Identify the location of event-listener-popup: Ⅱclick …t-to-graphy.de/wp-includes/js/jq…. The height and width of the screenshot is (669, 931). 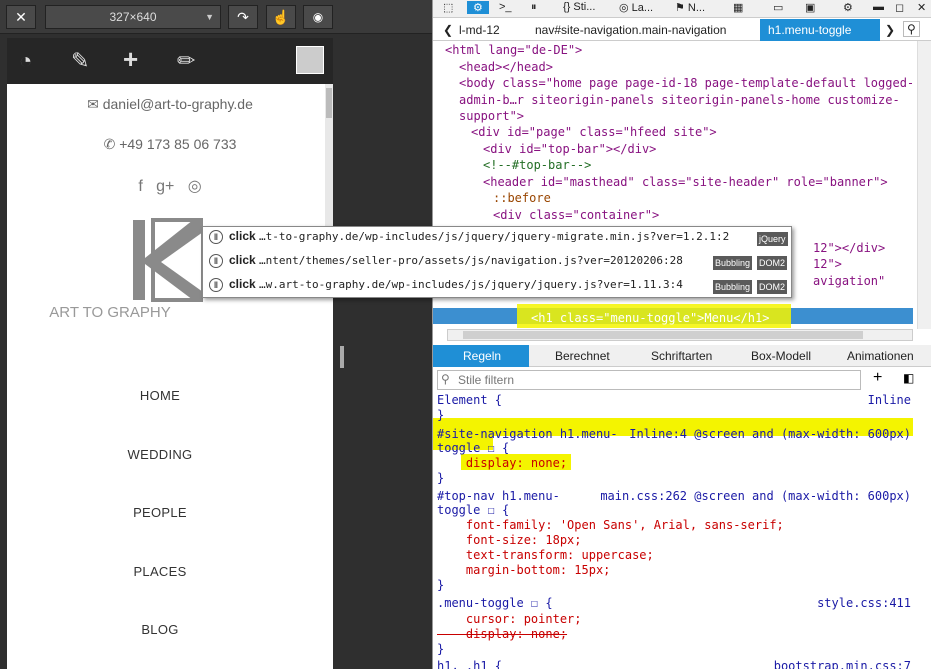
(497, 262).